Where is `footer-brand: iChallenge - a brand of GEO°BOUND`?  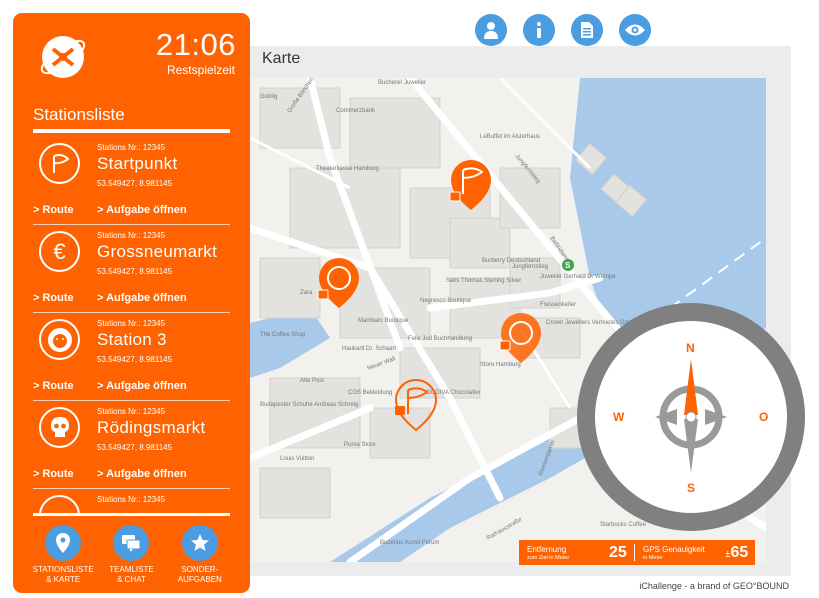
footer-brand: iChallenge - a brand of GEO°BOUND is located at coordinates (714, 586).